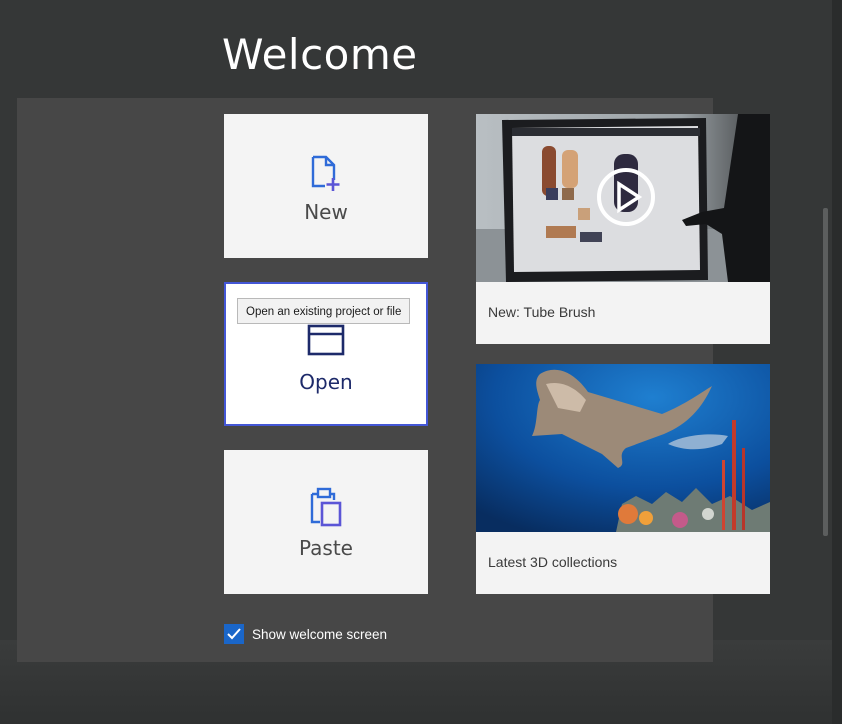 This screenshot has height=724, width=842. Describe the element at coordinates (325, 173) in the screenshot. I see `new-file-icon` at that location.